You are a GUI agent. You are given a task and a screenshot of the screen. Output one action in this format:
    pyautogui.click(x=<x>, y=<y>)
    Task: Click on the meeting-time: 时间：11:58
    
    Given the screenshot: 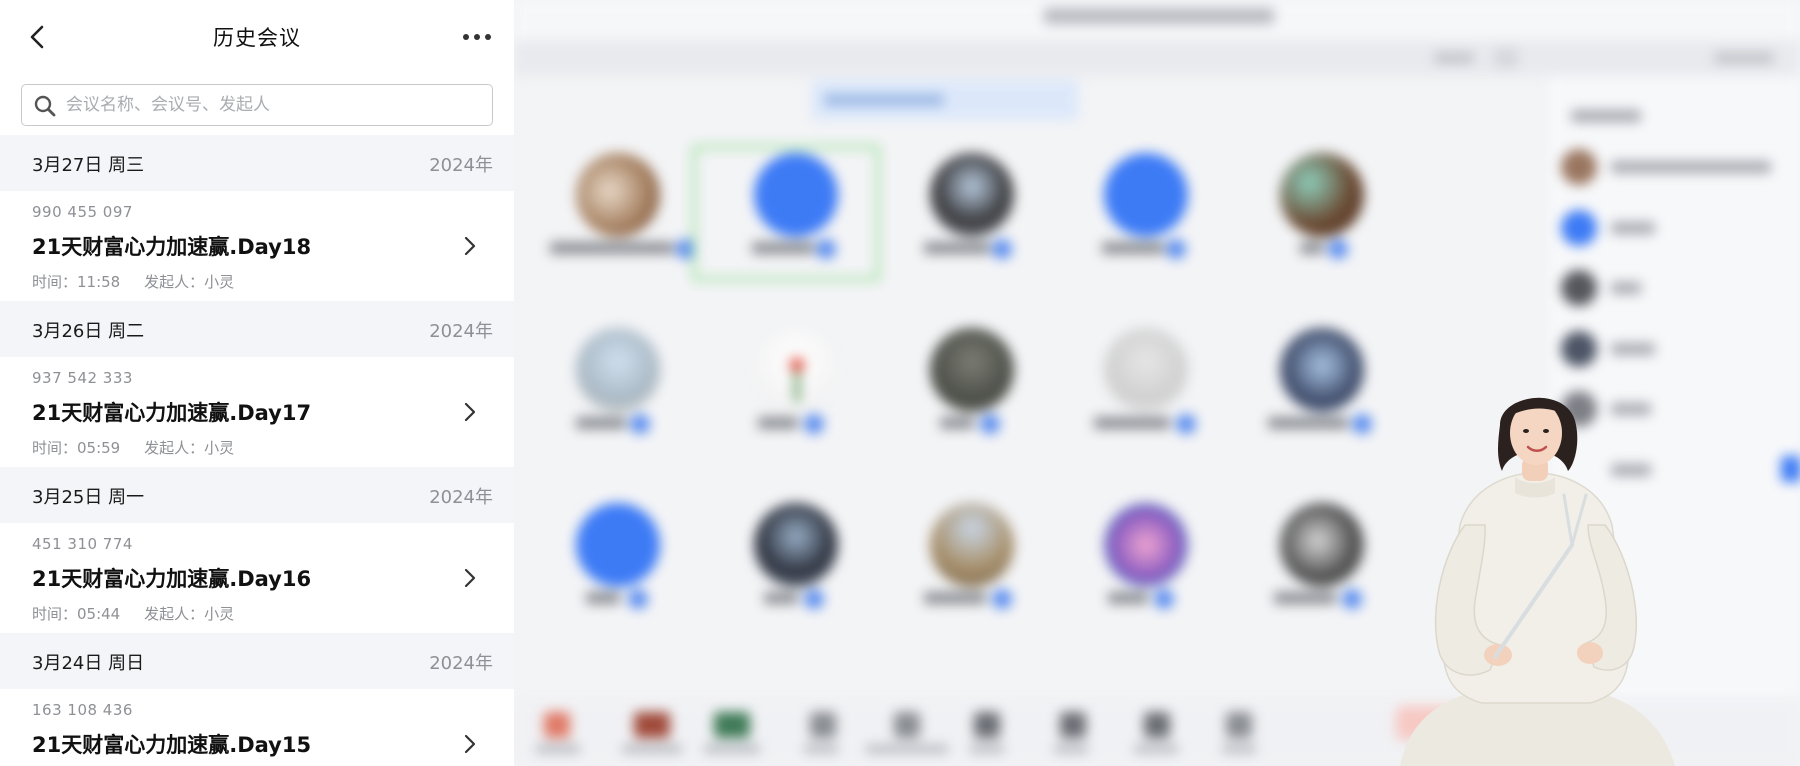 What is the action you would take?
    pyautogui.click(x=76, y=282)
    